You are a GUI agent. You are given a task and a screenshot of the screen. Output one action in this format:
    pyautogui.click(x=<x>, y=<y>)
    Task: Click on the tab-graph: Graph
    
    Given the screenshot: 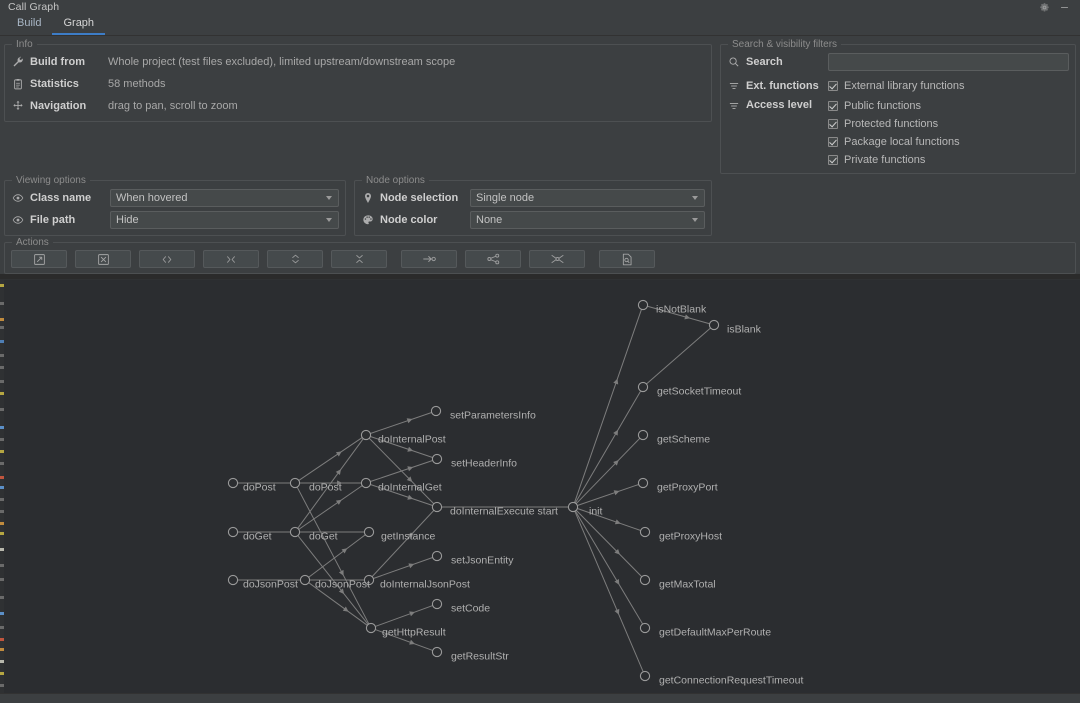 What is the action you would take?
    pyautogui.click(x=79, y=26)
    